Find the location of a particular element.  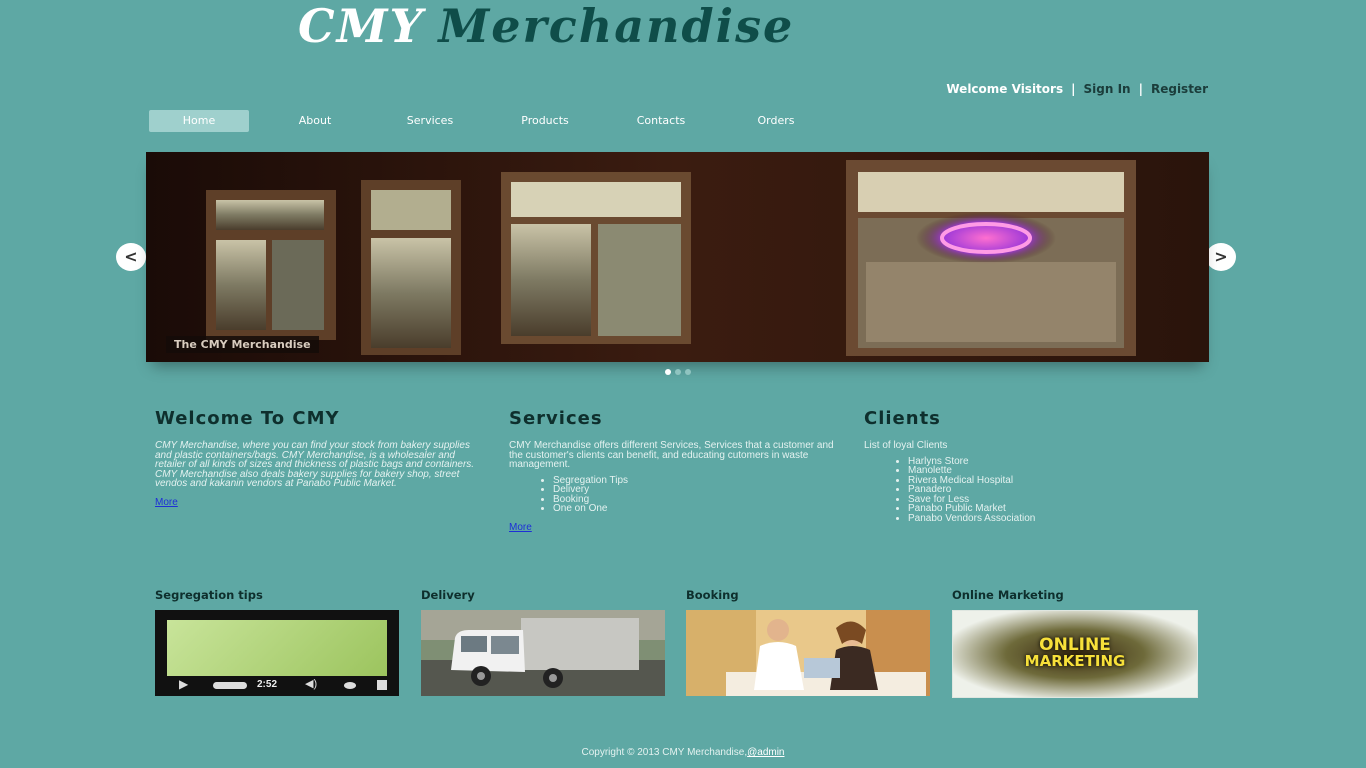

tile-title: Segregation tips is located at coordinates (209, 595).